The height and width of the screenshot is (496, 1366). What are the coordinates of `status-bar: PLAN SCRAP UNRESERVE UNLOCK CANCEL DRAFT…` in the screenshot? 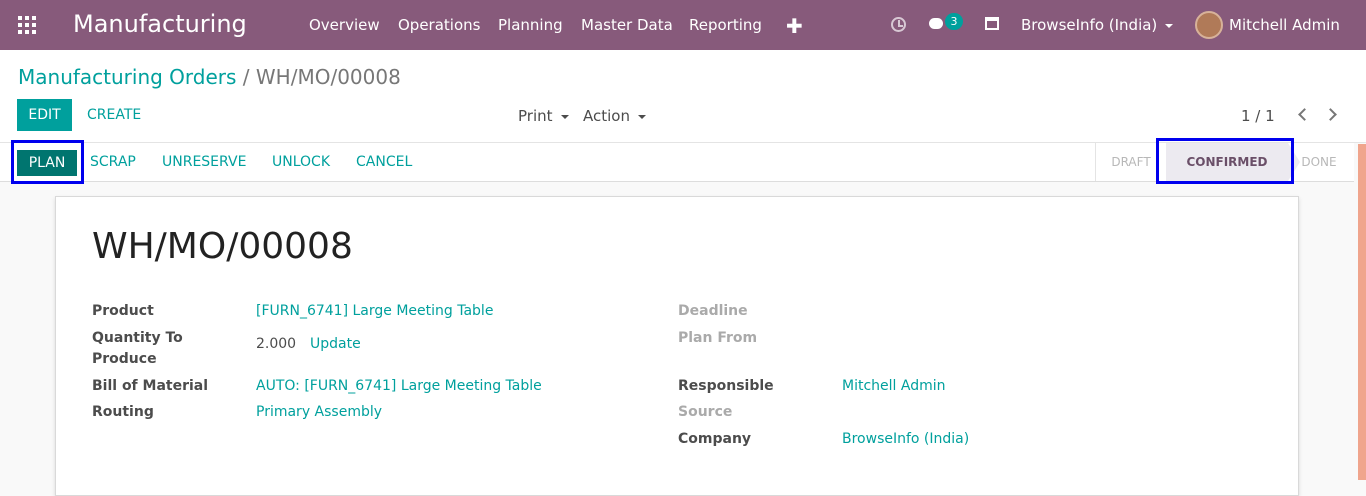 It's located at (677, 162).